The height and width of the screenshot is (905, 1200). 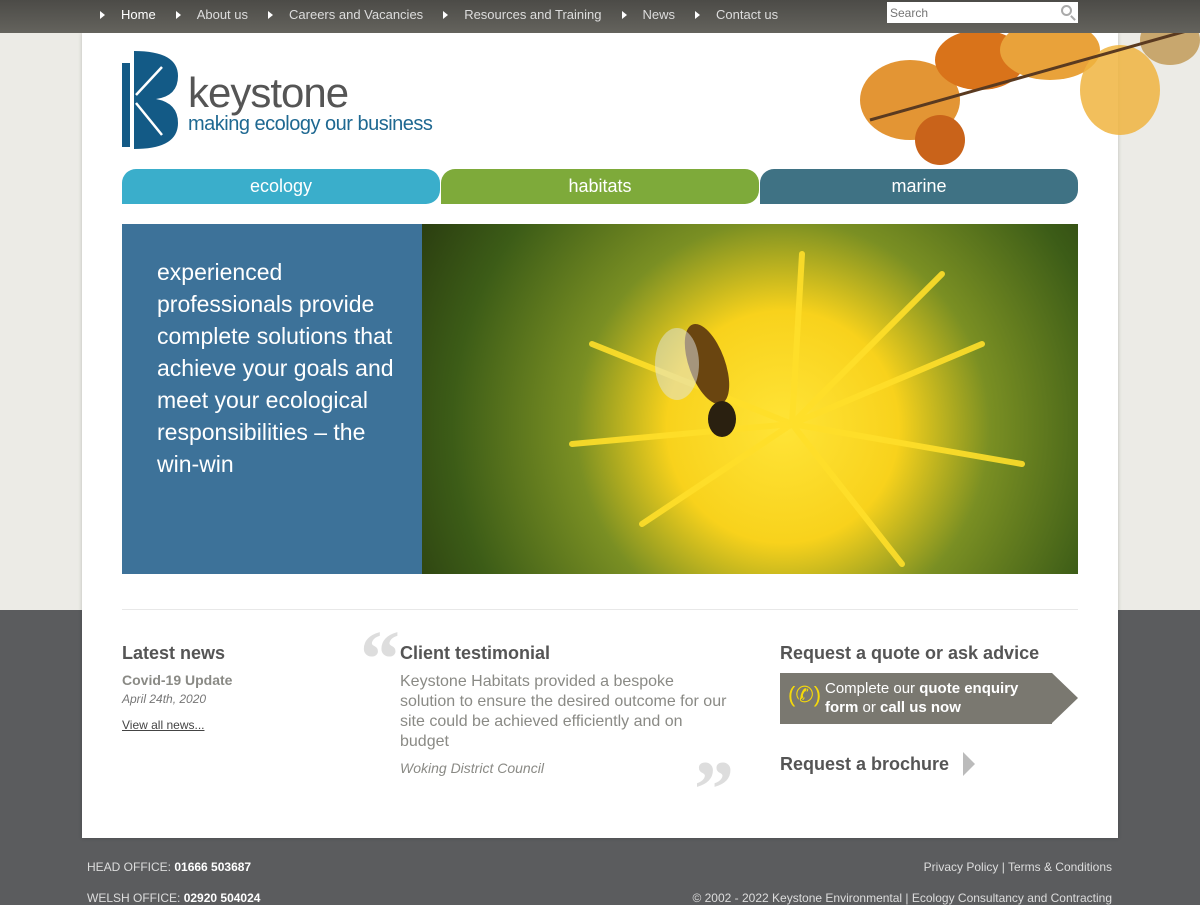 What do you see at coordinates (177, 680) in the screenshot?
I see `news-title: Covid-19 Update` at bounding box center [177, 680].